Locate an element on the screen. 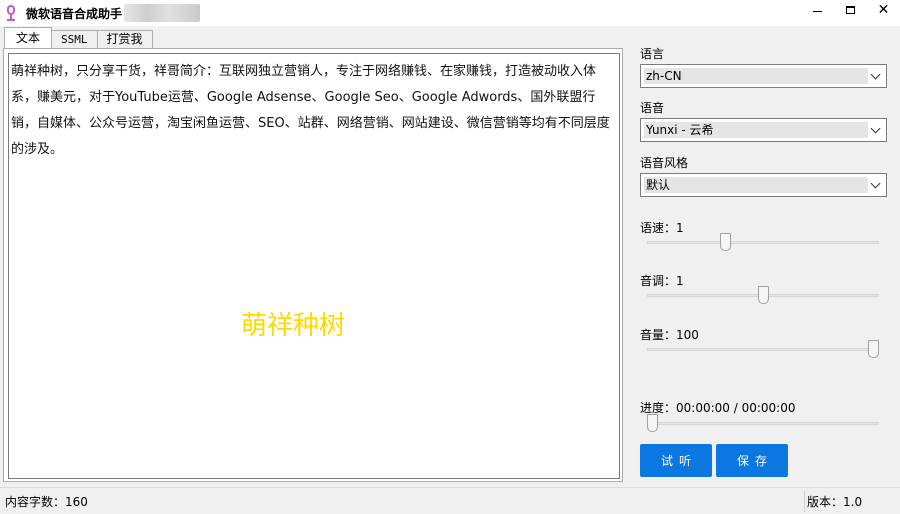 This screenshot has height=514, width=900. tab-strip: 文本 SSML 打赏我 is located at coordinates (78, 37).